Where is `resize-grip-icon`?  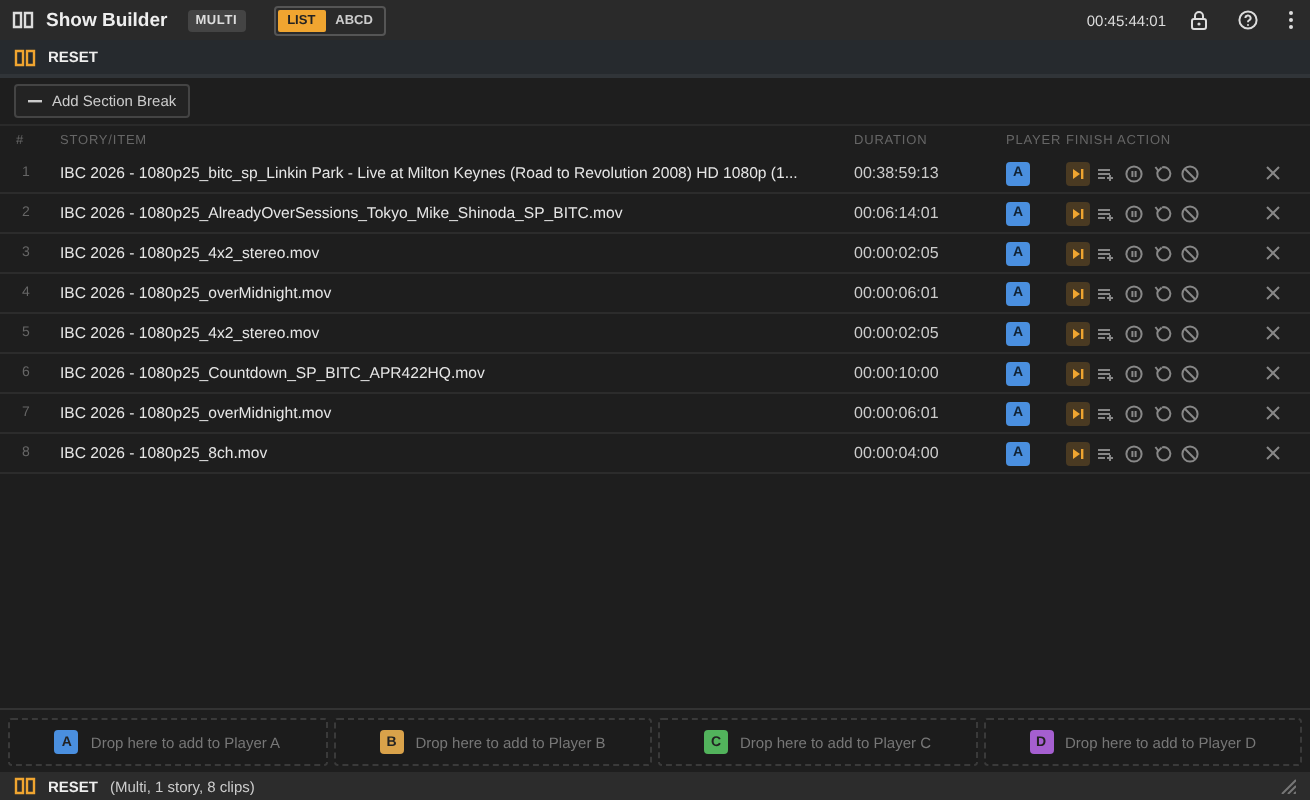 resize-grip-icon is located at coordinates (1288, 786).